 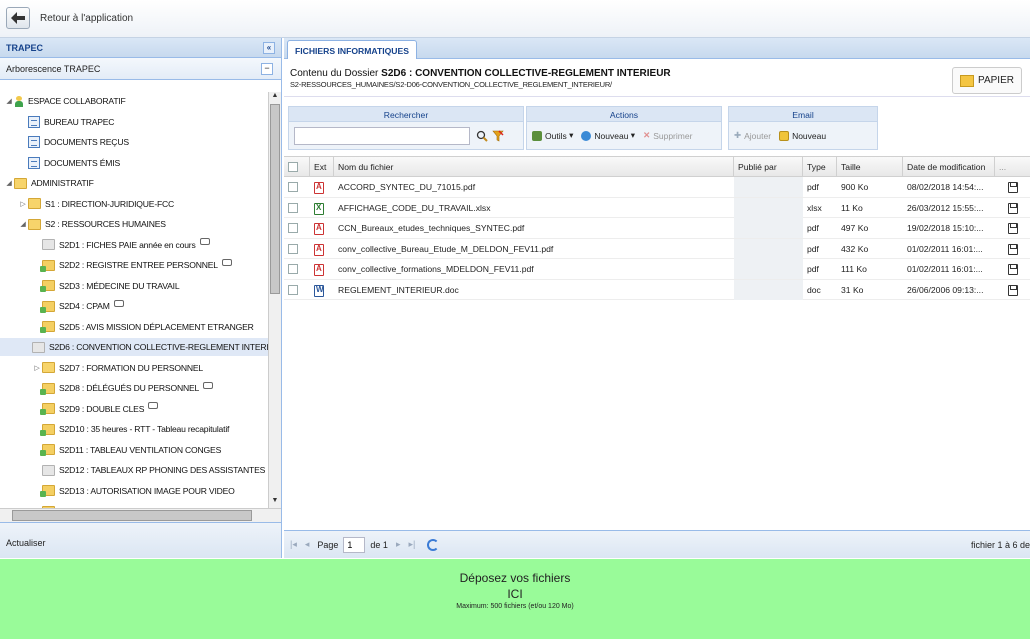 I want to click on email-ajouter-button: ✚ Ajouter, so click(x=752, y=135).